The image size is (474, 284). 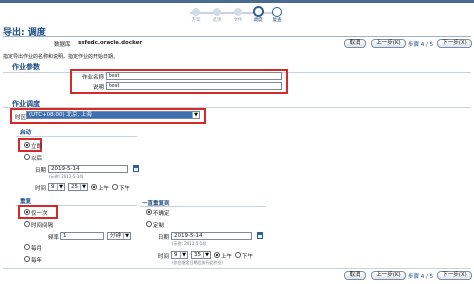 What do you see at coordinates (194, 76) in the screenshot?
I see `job-name-field: test` at bounding box center [194, 76].